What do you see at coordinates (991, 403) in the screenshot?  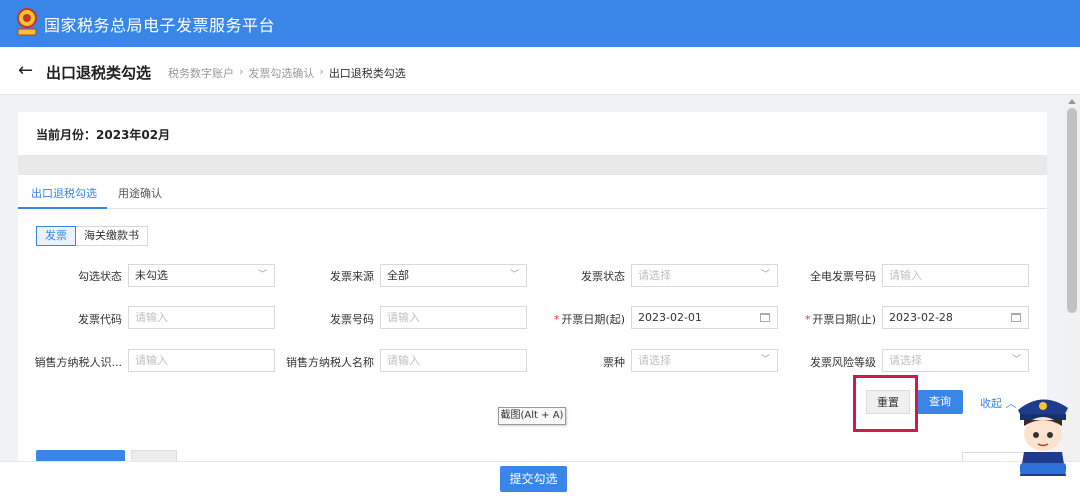 I see `collapse-label: 收起` at bounding box center [991, 403].